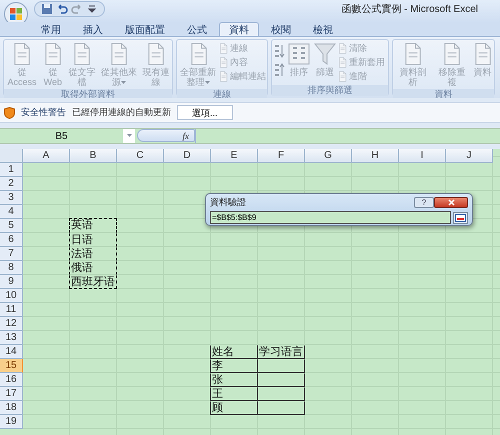 The height and width of the screenshot is (435, 500). What do you see at coordinates (166, 135) in the screenshot?
I see `insert-function-button: fx` at bounding box center [166, 135].